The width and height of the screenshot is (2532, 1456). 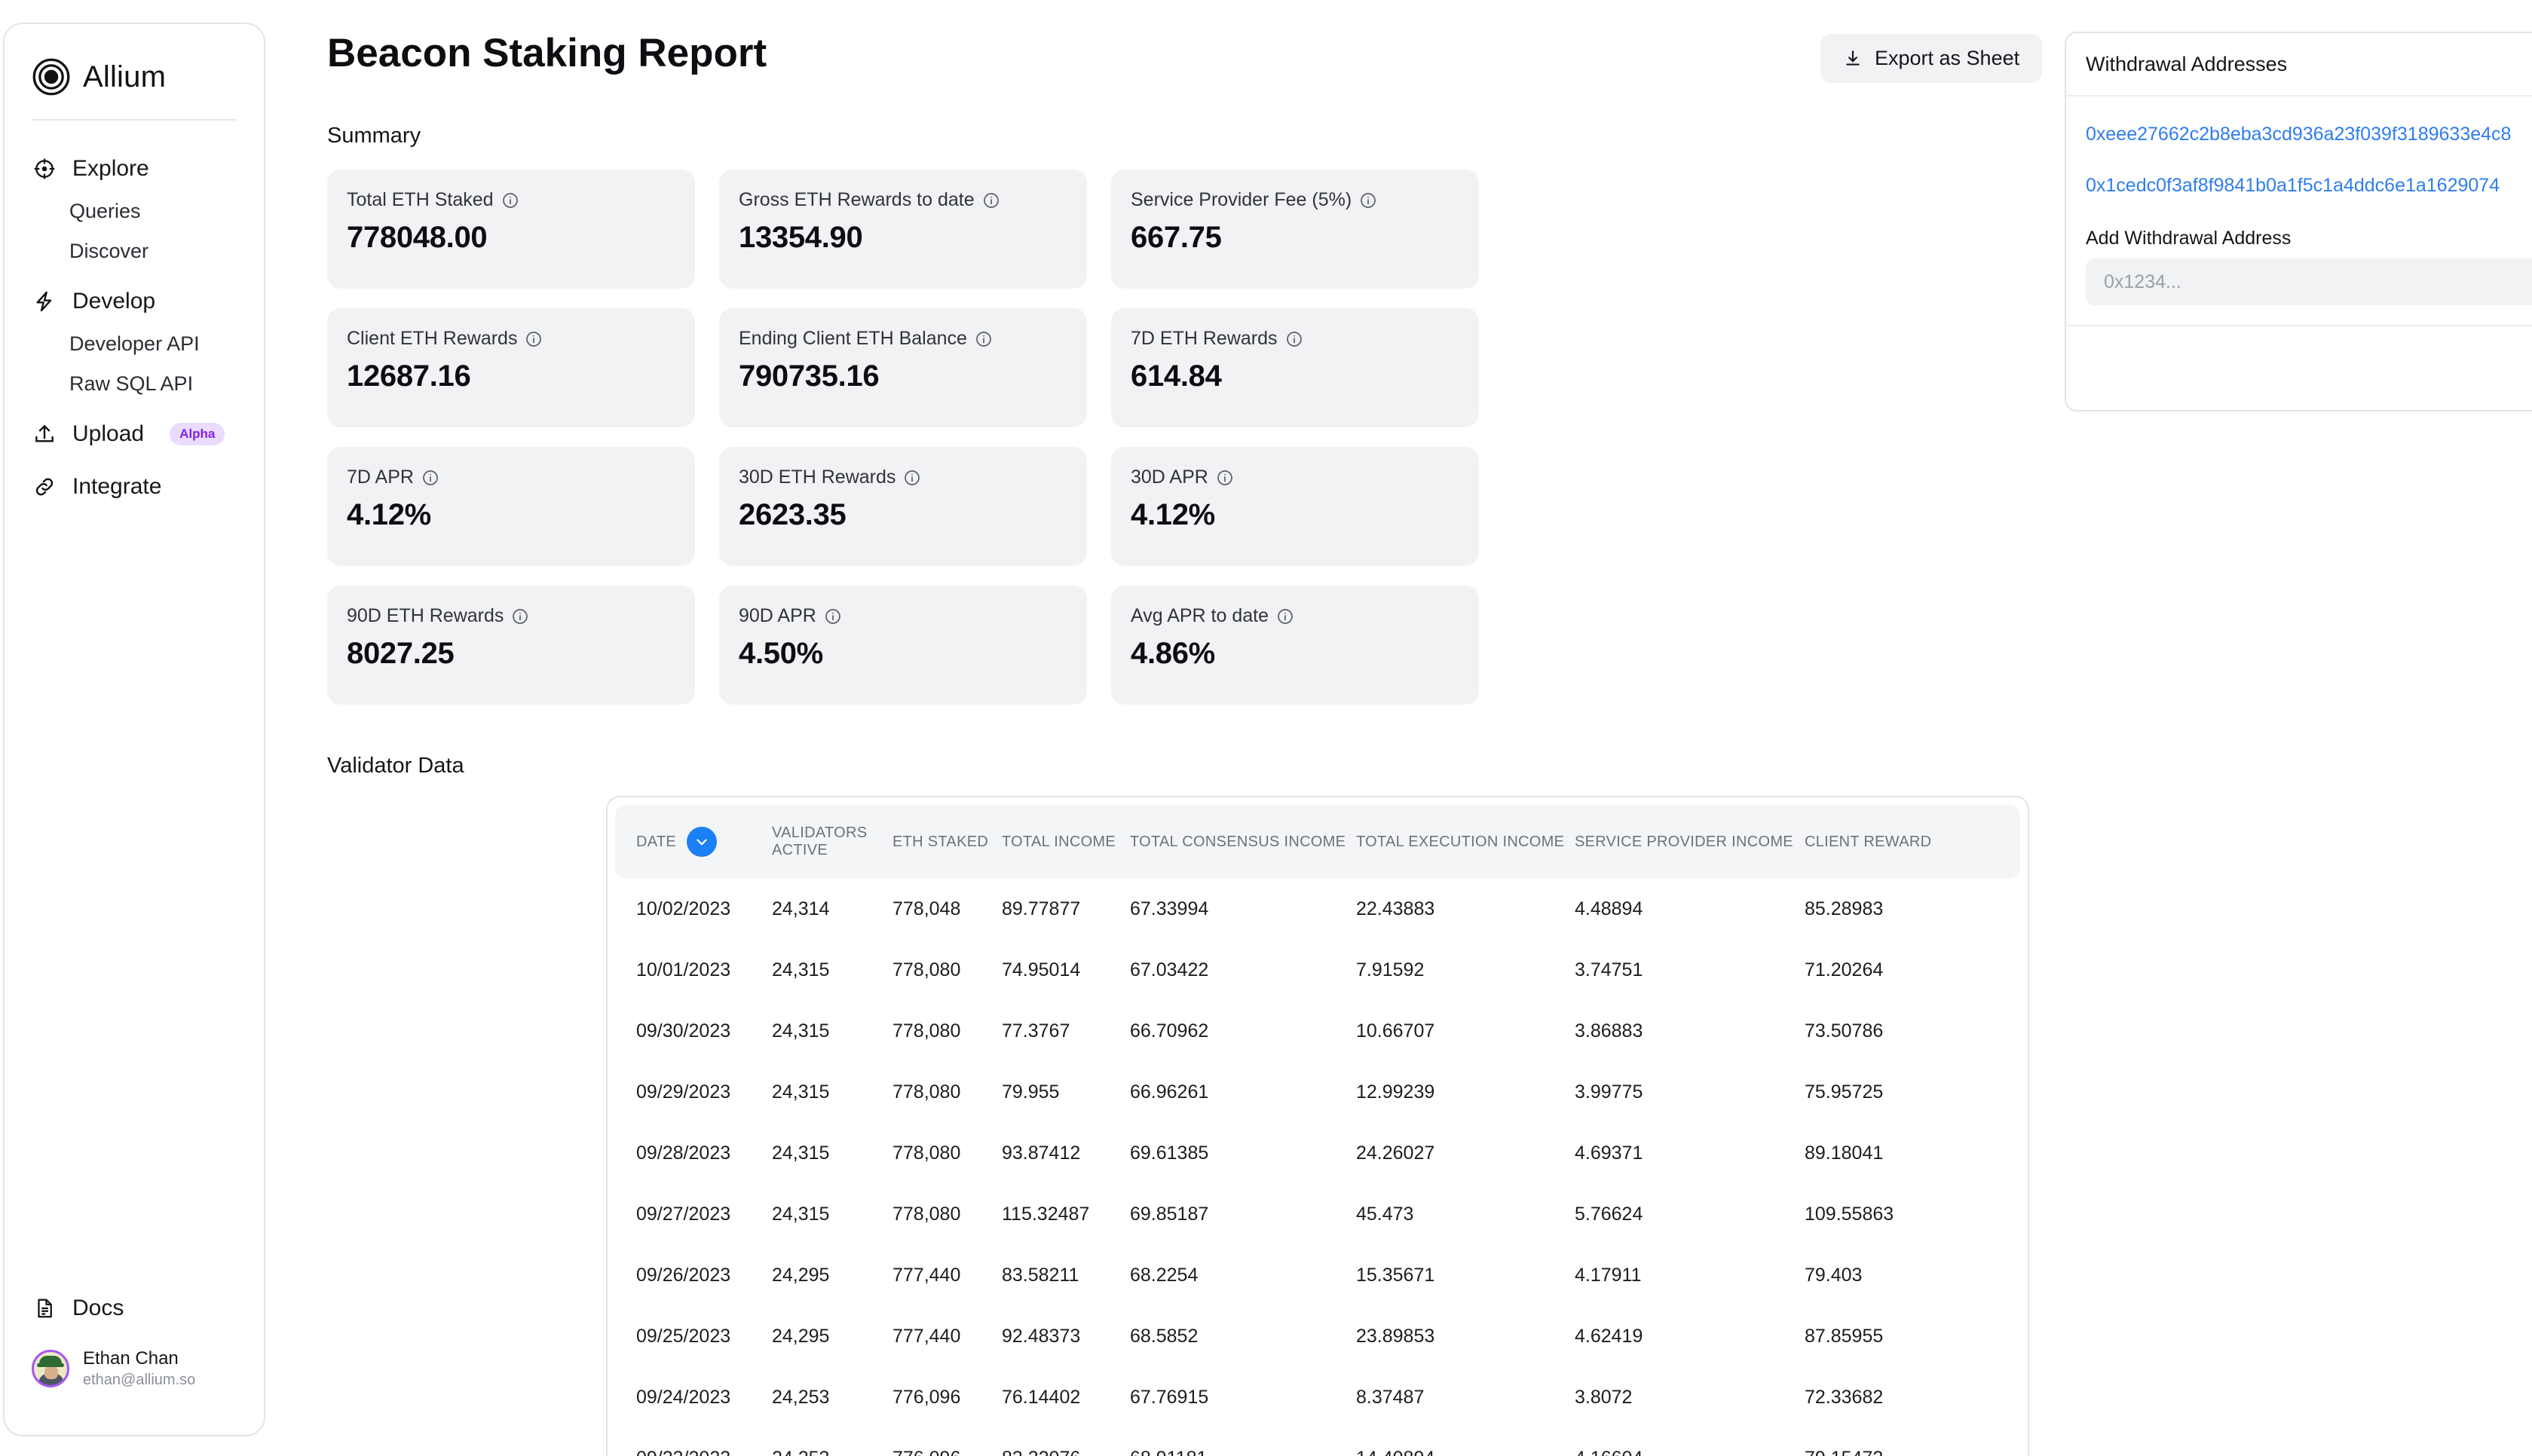 I want to click on sidebar-item-upload: Upload Alpha, so click(x=134, y=434).